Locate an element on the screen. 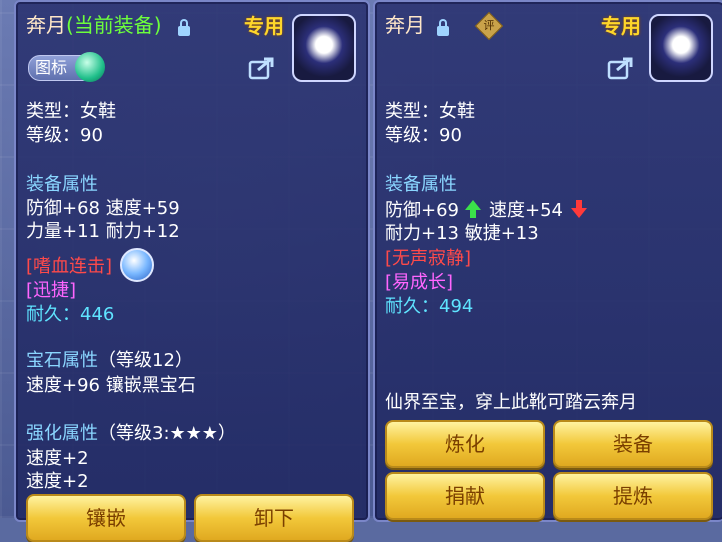 The width and height of the screenshot is (722, 542). gem-level: （等级12） is located at coordinates (145, 360).